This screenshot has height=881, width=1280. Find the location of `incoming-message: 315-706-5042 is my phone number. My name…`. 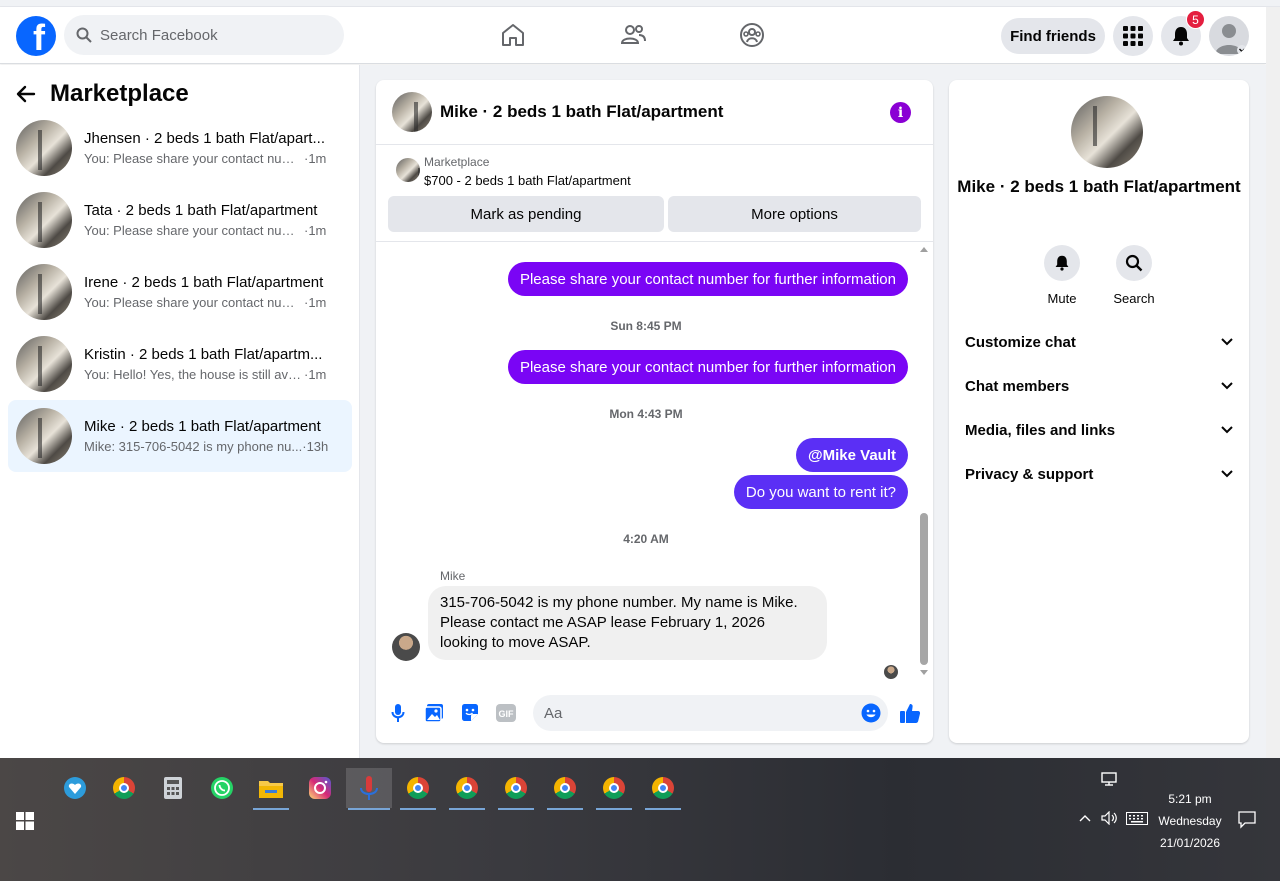

incoming-message: 315-706-5042 is my phone number. My name… is located at coordinates (627, 623).